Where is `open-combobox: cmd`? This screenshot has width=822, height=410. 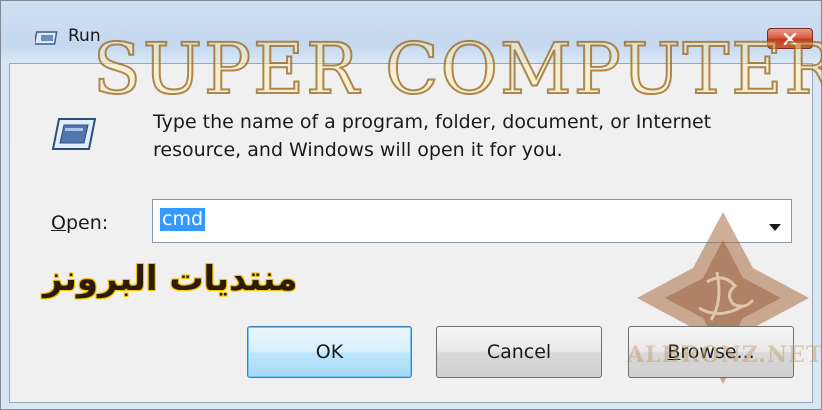 open-combobox: cmd is located at coordinates (472, 221).